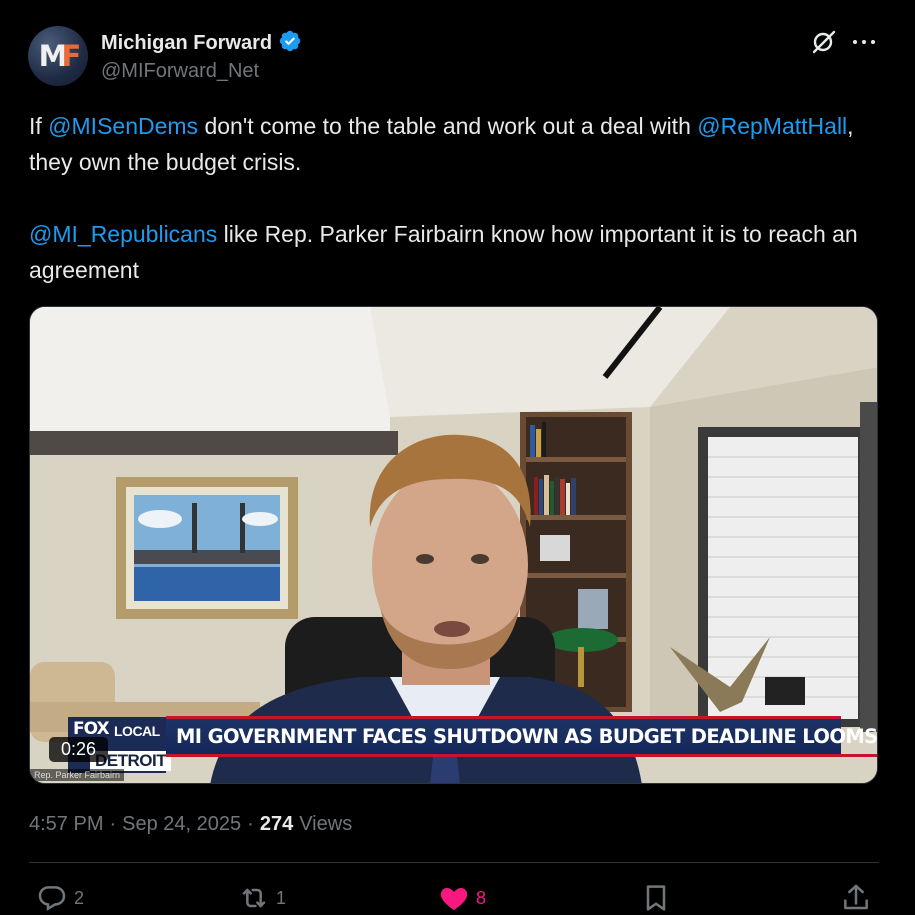 The width and height of the screenshot is (915, 915). I want to click on tweet-date: Sep 24, 2025, so click(181, 824).